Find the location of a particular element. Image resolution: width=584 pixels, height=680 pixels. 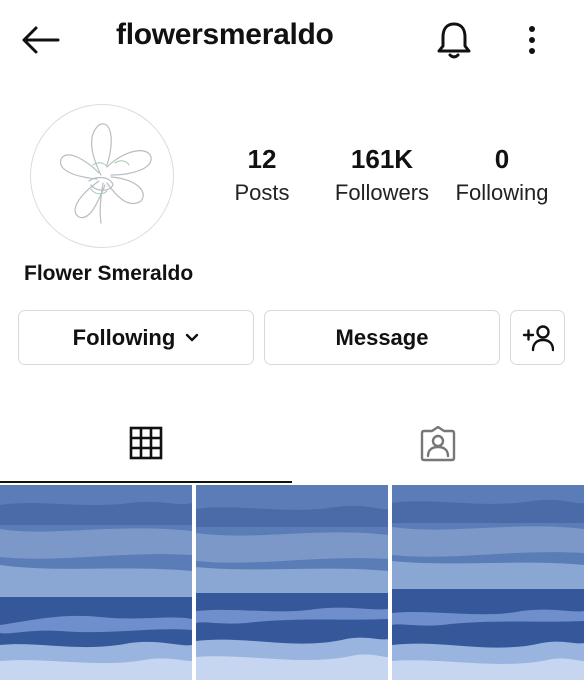

tab-tagged is located at coordinates (438, 444).